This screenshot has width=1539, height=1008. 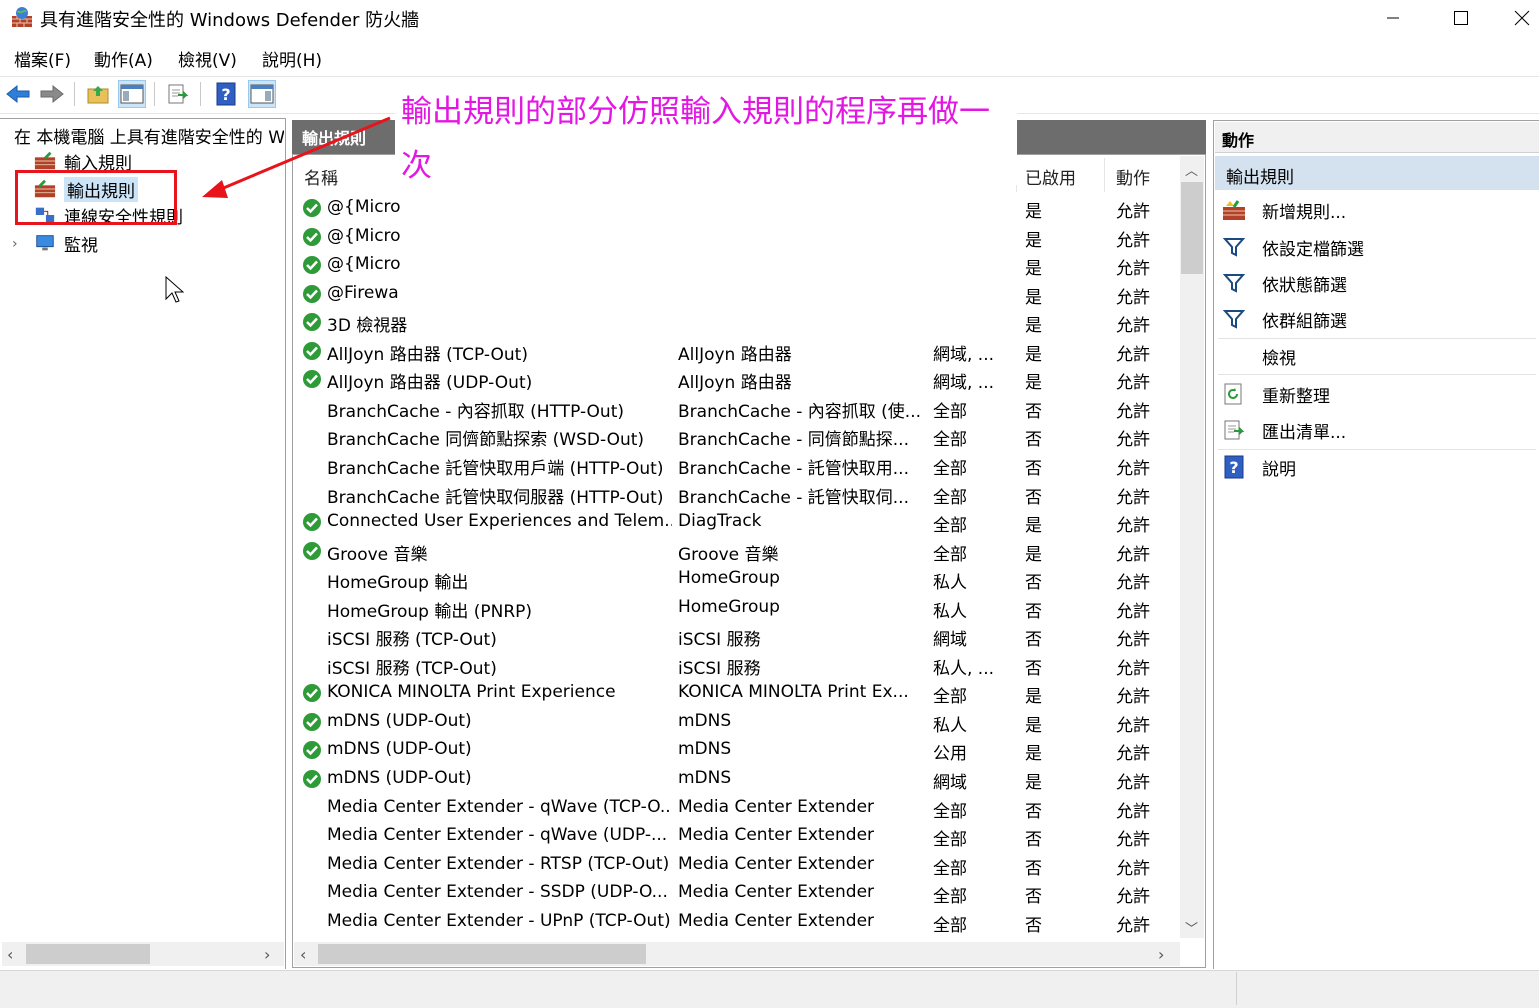 What do you see at coordinates (88, 954) in the screenshot?
I see `left-scrollbar-thumb` at bounding box center [88, 954].